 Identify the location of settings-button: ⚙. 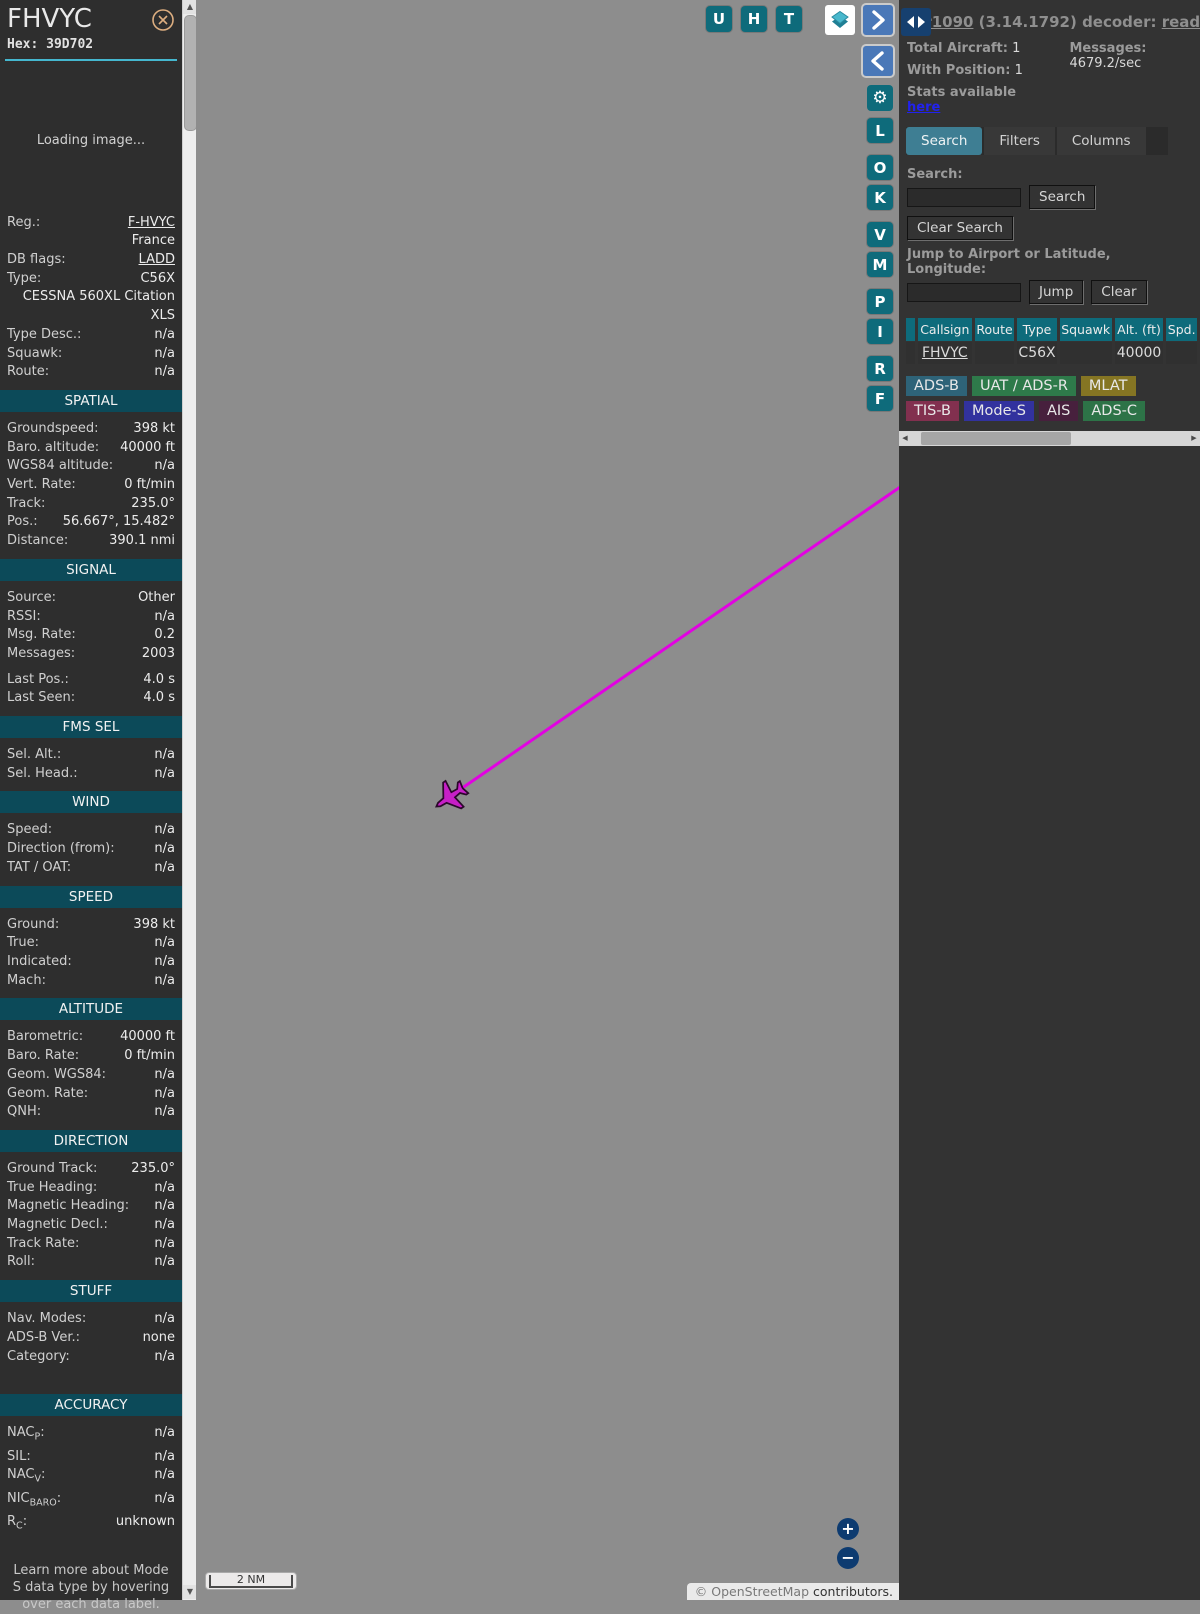
(880, 98).